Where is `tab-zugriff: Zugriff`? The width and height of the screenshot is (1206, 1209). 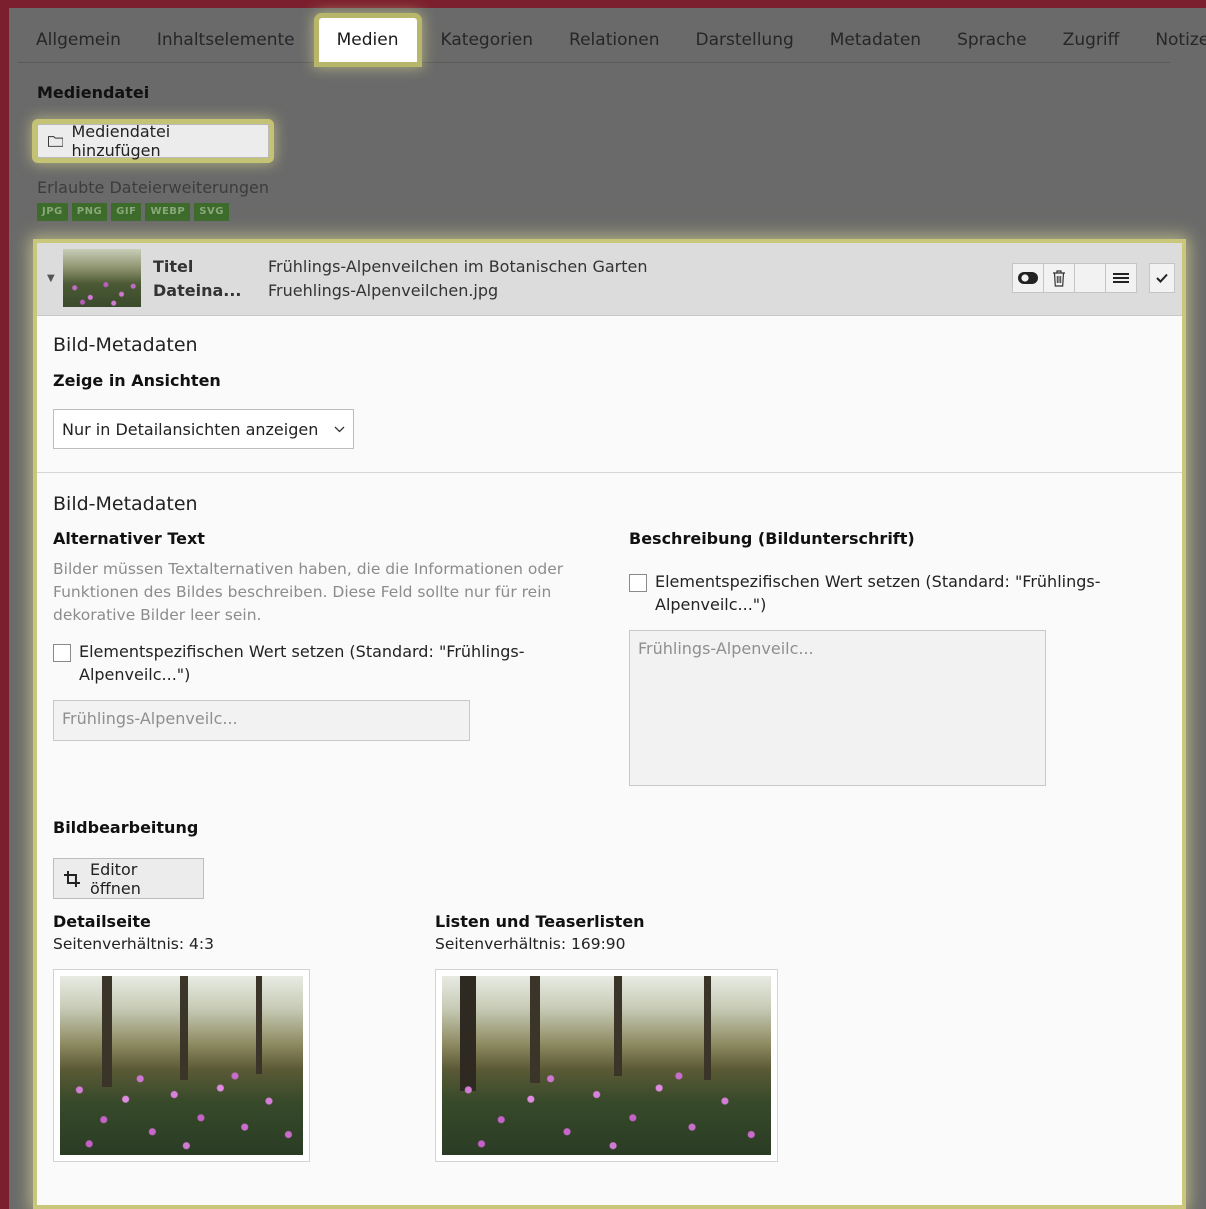 tab-zugriff: Zugriff is located at coordinates (1091, 40).